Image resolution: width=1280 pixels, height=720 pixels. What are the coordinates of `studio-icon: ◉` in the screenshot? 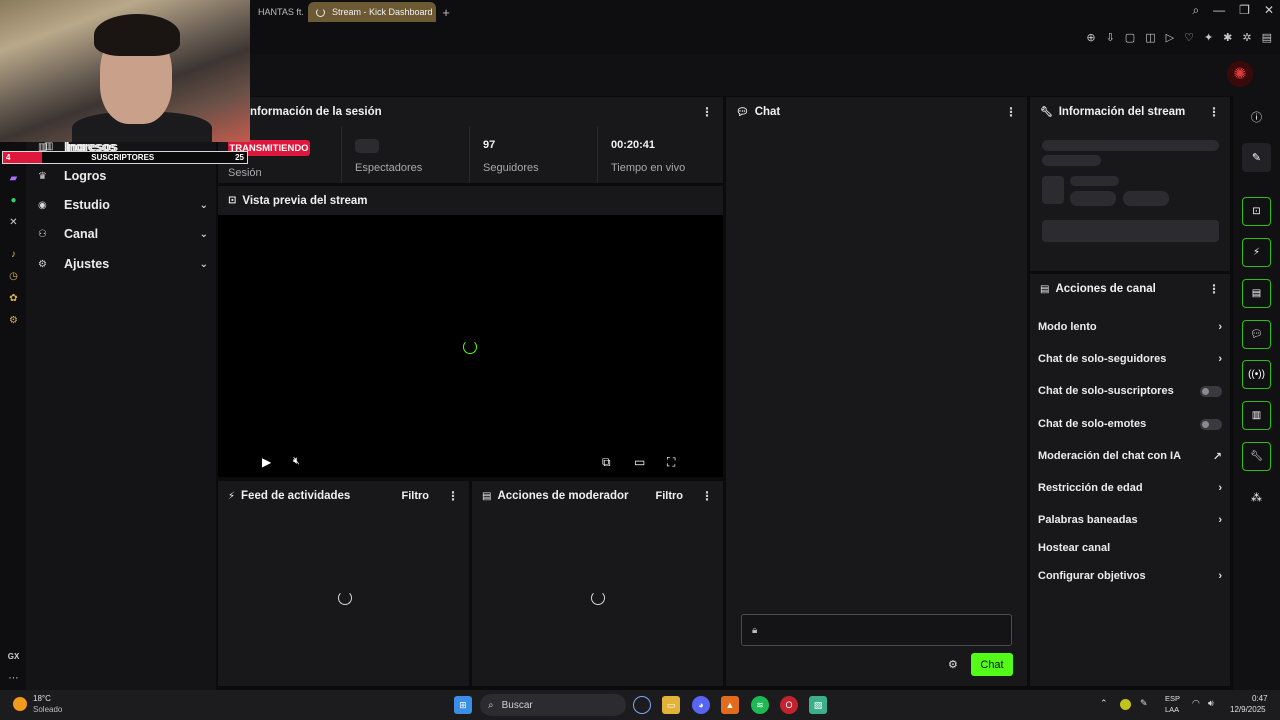 It's located at (42, 205).